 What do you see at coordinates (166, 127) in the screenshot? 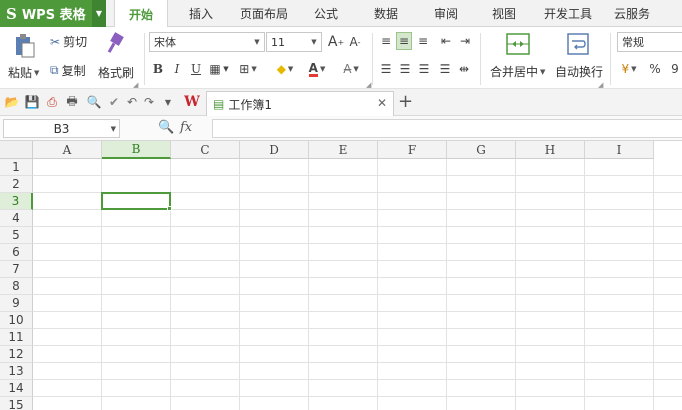
I see `zoom-search-icon: 🔍` at bounding box center [166, 127].